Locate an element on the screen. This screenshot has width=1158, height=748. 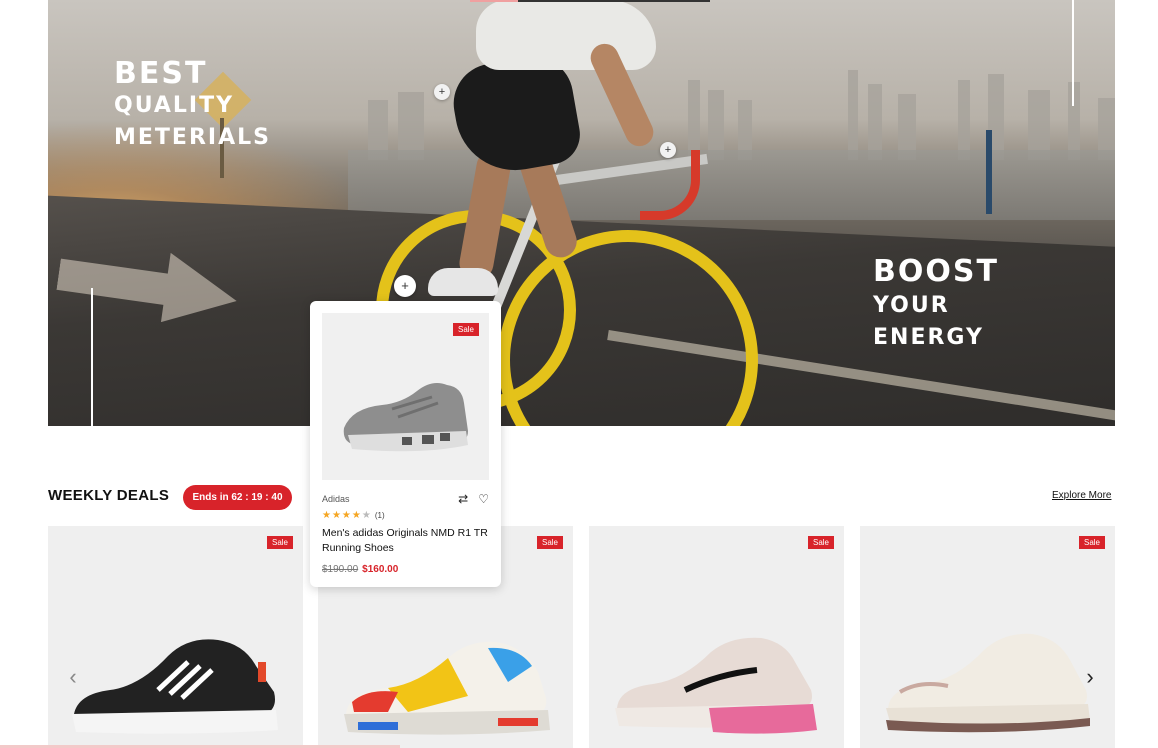
colorful-retro-shoe-image is located at coordinates (447, 688).